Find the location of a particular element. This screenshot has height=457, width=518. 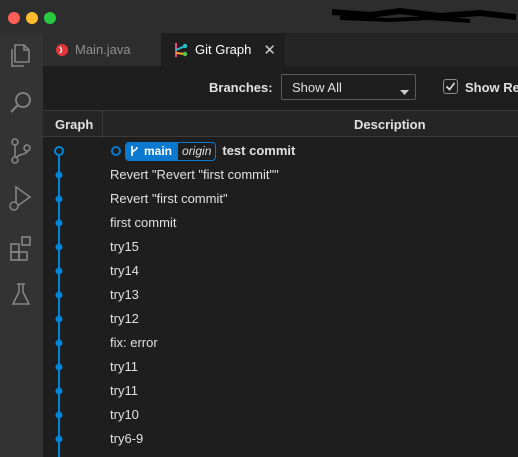

minimize-window-button is located at coordinates (32, 18).